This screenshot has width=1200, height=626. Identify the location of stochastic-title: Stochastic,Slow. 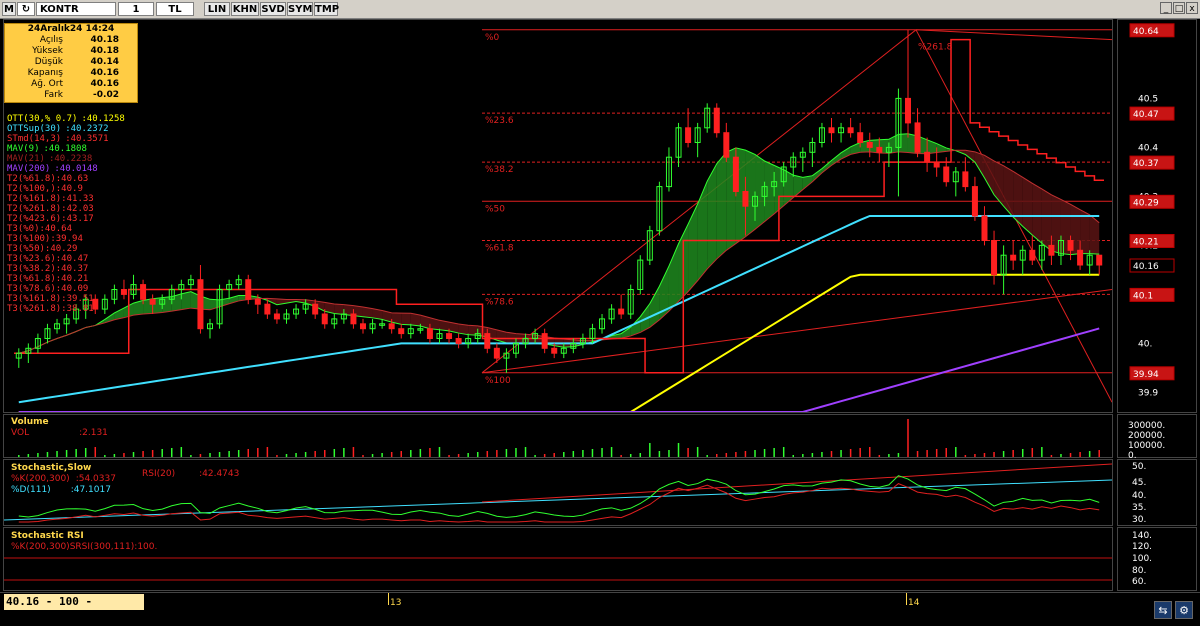
(51, 468).